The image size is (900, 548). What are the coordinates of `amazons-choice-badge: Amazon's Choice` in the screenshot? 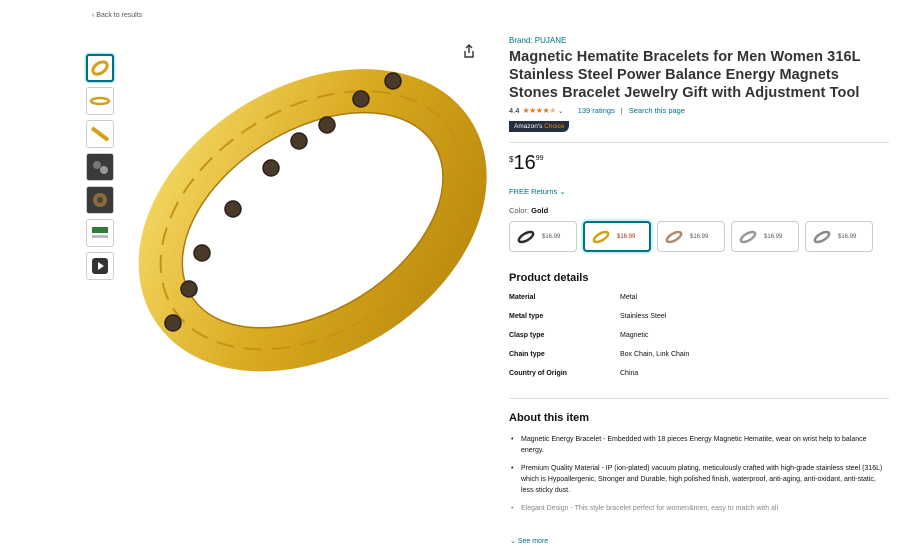 It's located at (539, 126).